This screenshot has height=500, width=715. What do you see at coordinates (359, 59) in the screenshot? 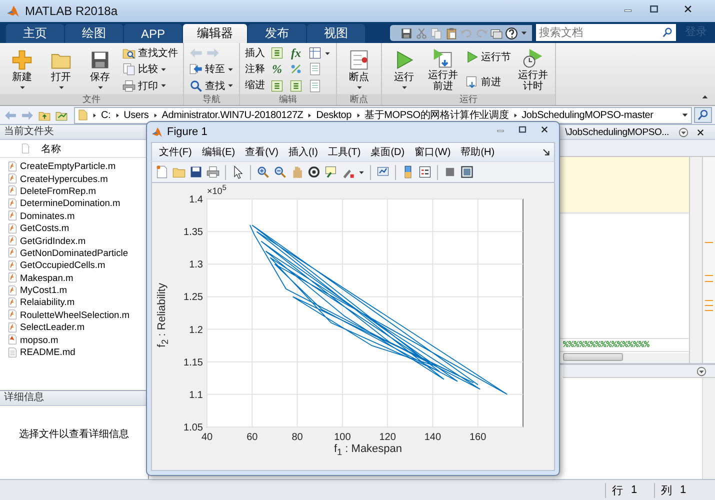
I see `breakpoint-document-icon` at bounding box center [359, 59].